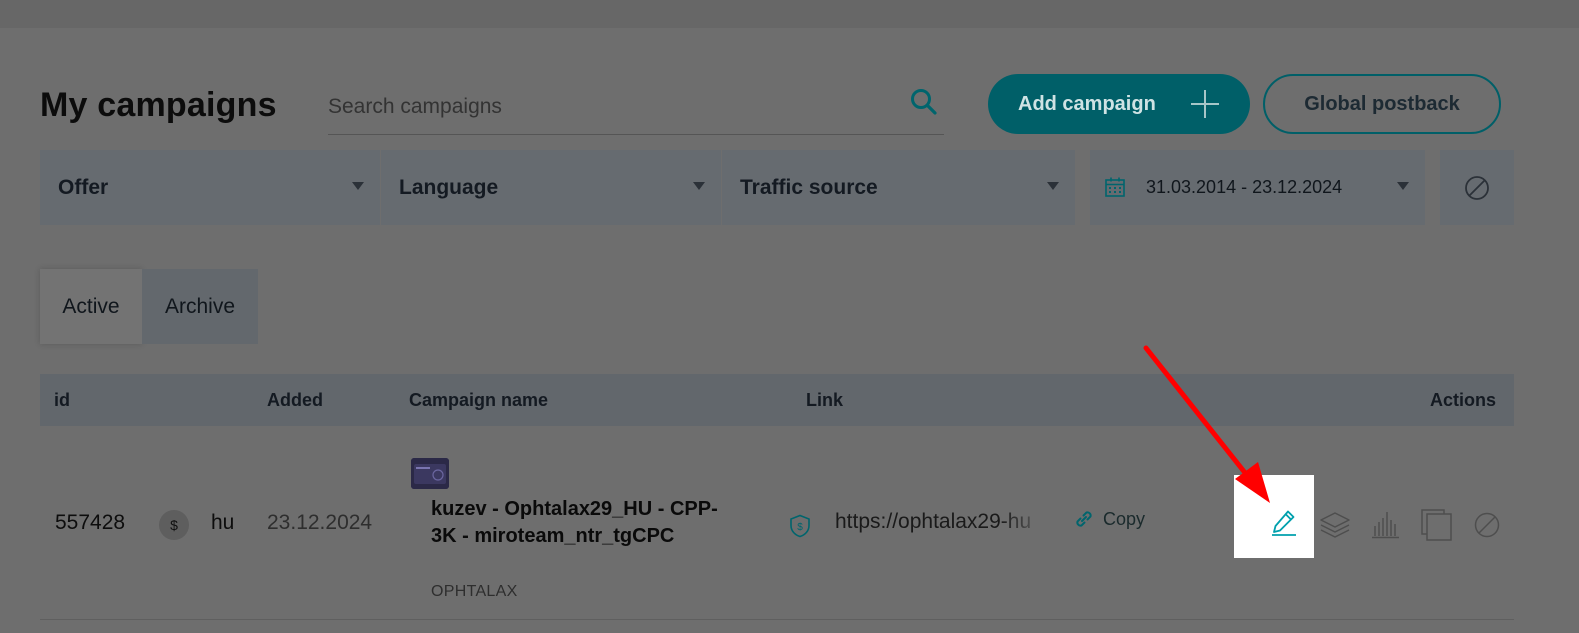  What do you see at coordinates (1386, 525) in the screenshot?
I see `statistics-bars-icon` at bounding box center [1386, 525].